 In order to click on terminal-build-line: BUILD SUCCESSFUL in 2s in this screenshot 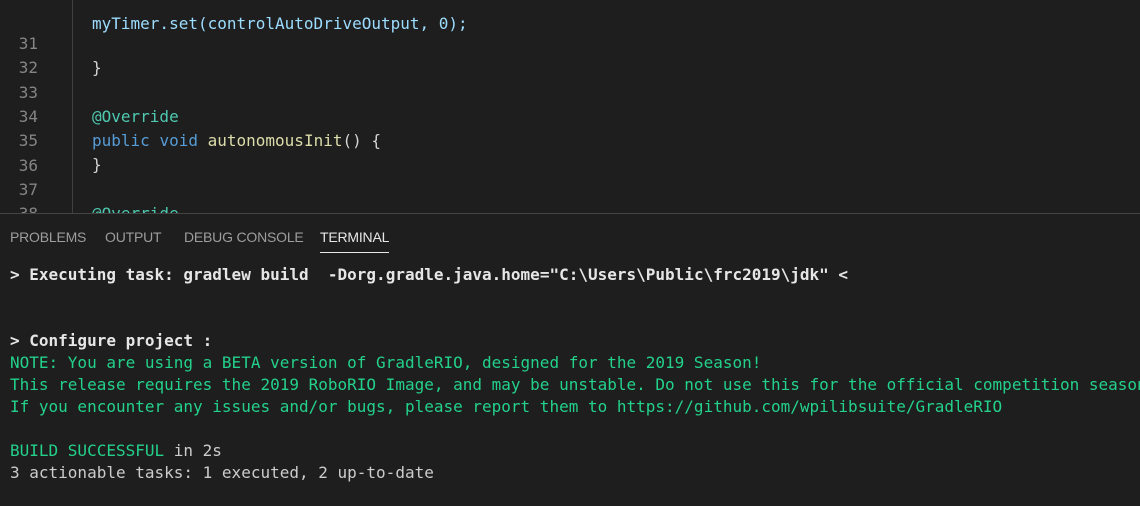, I will do `click(116, 451)`.